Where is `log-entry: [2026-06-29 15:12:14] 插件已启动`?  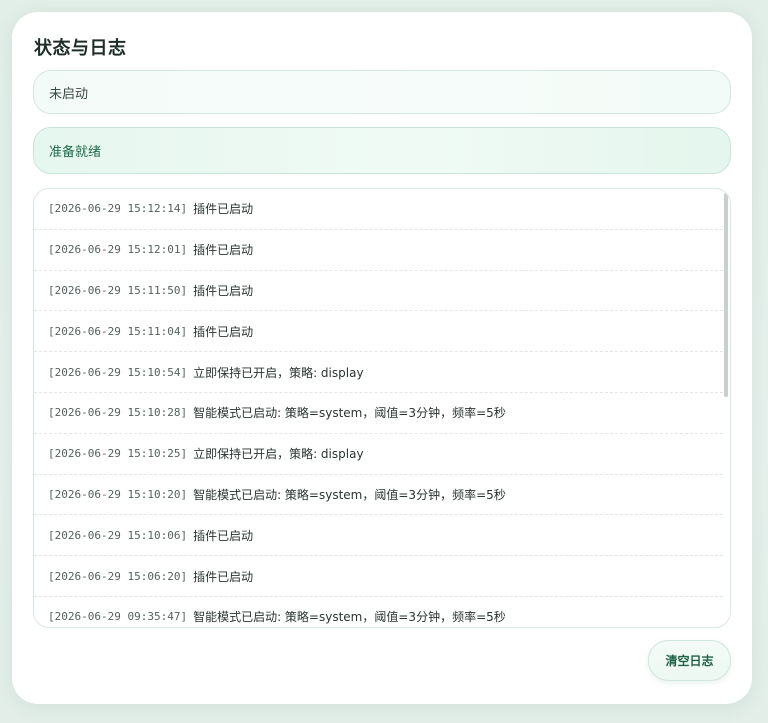
log-entry: [2026-06-29 15:12:14] 插件已启动 is located at coordinates (378, 209).